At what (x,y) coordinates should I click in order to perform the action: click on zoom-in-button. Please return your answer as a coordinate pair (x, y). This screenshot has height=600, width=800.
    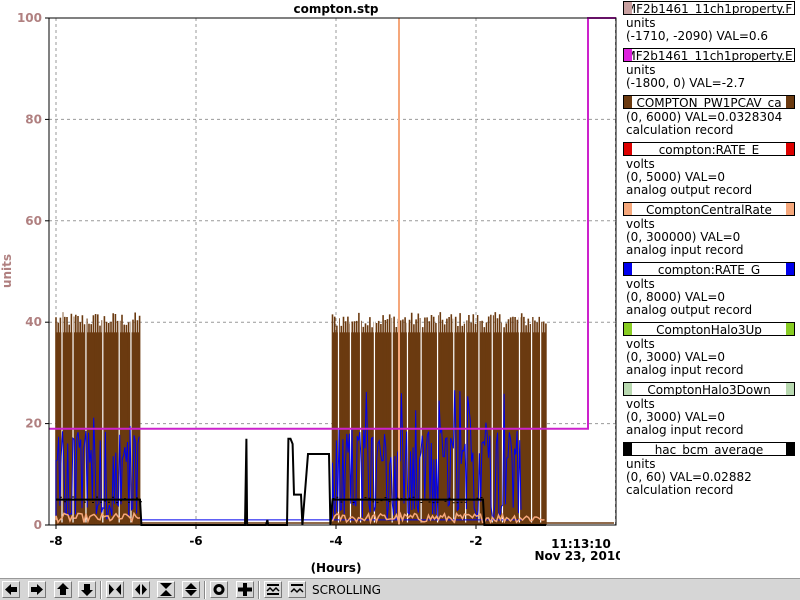
    Looking at the image, I should click on (245, 589).